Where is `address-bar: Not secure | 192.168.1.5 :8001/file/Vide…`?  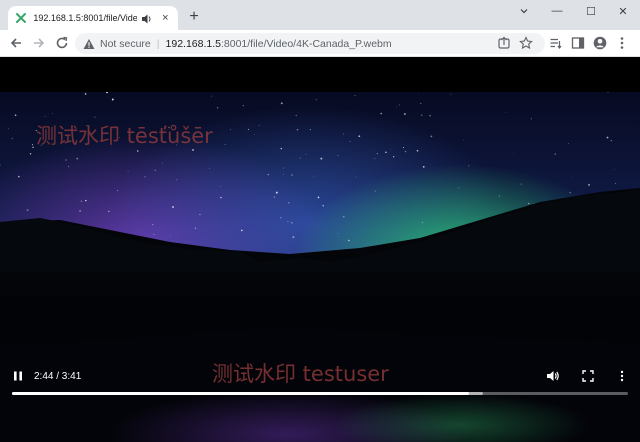 address-bar: Not secure | 192.168.1.5 :8001/file/Vide… is located at coordinates (310, 43).